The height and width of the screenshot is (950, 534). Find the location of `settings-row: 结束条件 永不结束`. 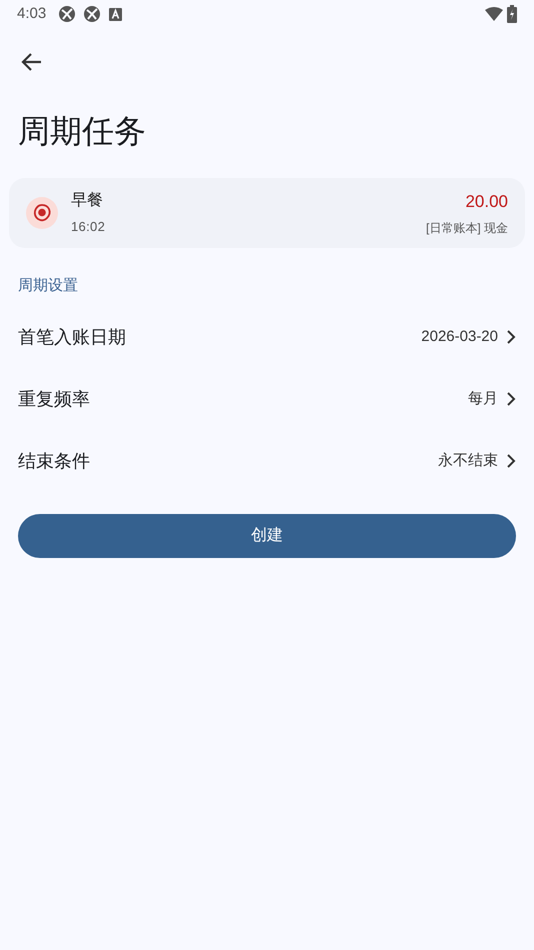

settings-row: 结束条件 永不结束 is located at coordinates (267, 461).